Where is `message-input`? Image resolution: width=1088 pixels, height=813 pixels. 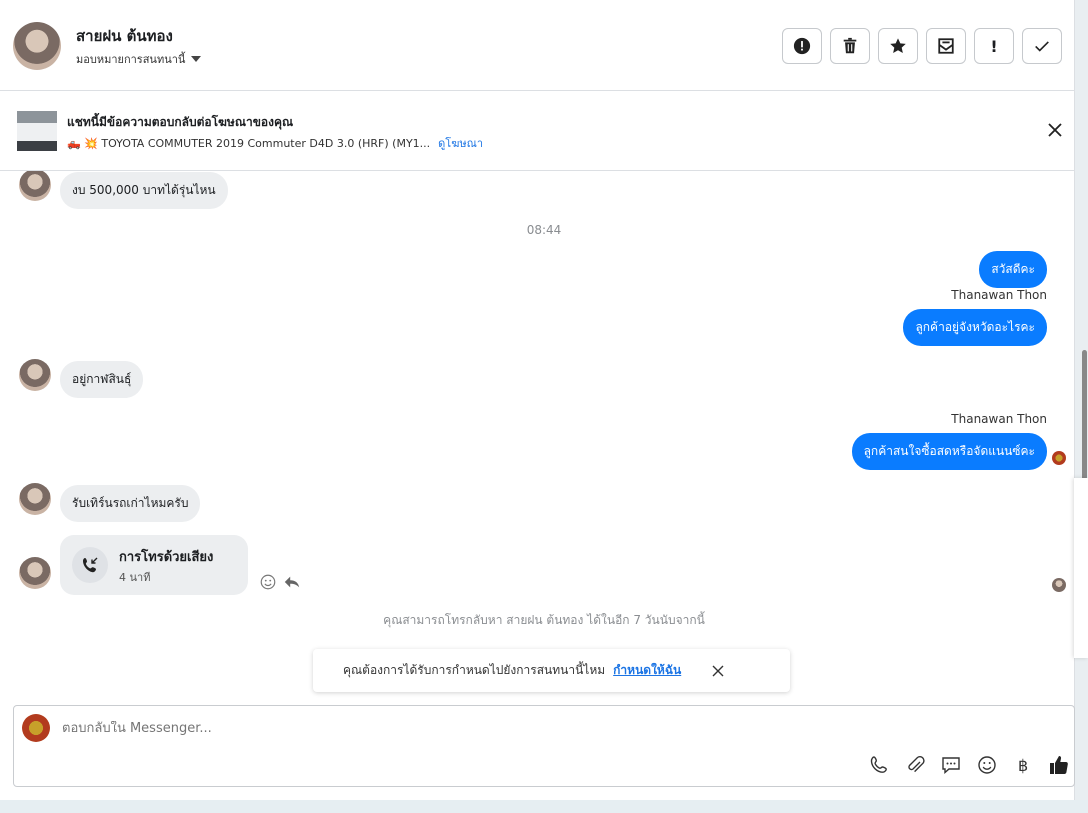 message-input is located at coordinates (412, 728).